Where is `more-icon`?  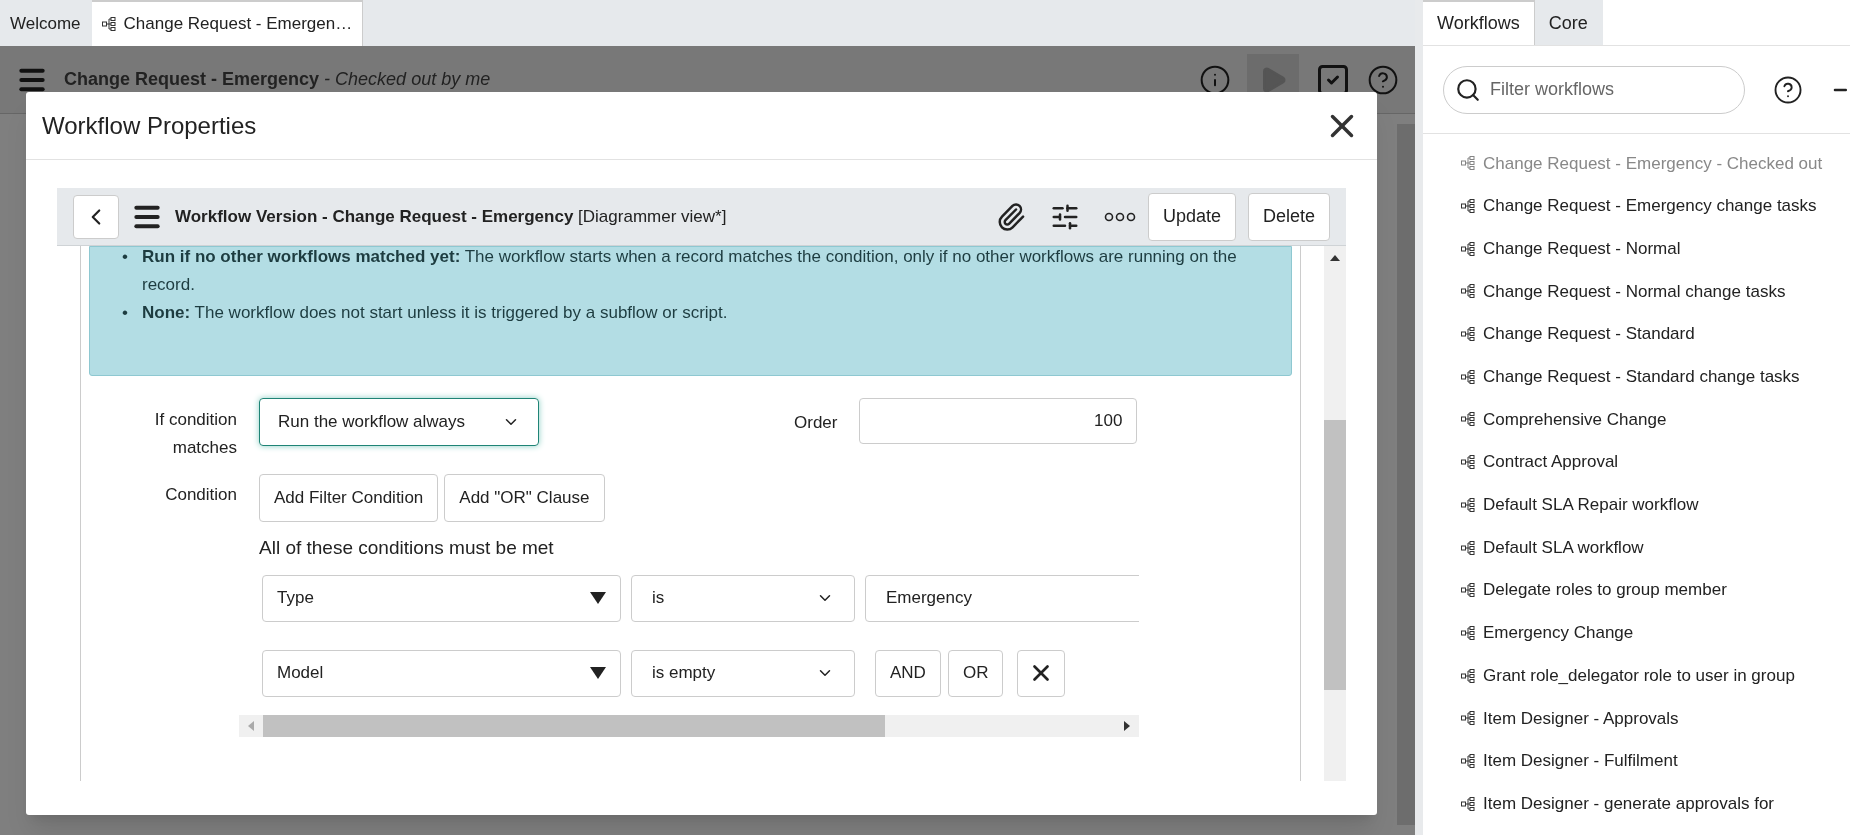 more-icon is located at coordinates (1119, 216).